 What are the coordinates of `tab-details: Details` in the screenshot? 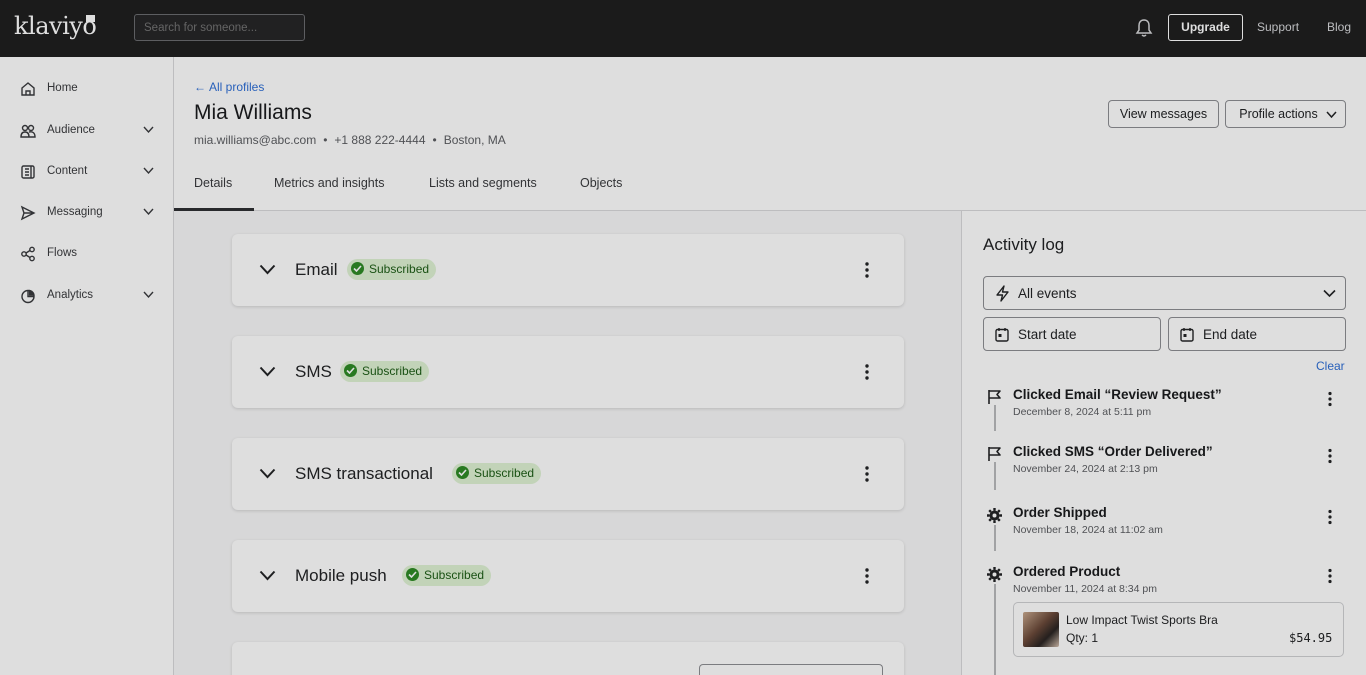 It's located at (213, 183).